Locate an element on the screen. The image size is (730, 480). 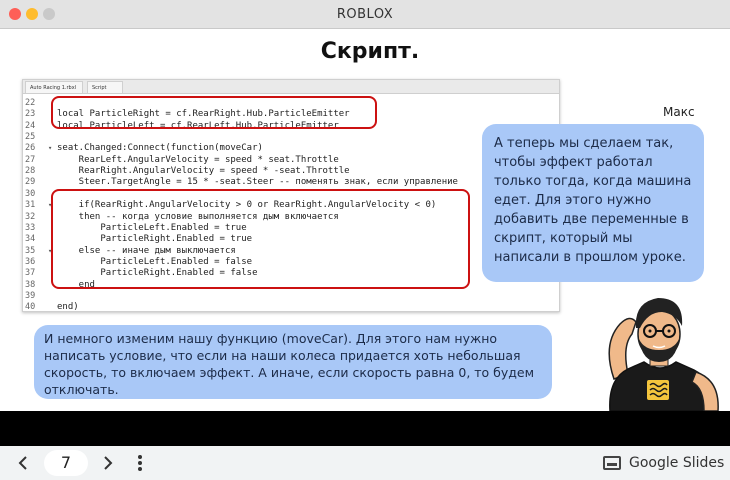
line-number: 37 is located at coordinates (30, 273).